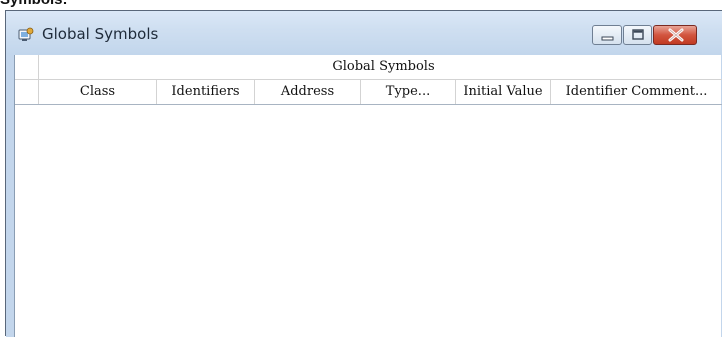 This screenshot has height=337, width=722. Describe the element at coordinates (308, 92) in the screenshot. I see `column-header-address: Address` at that location.